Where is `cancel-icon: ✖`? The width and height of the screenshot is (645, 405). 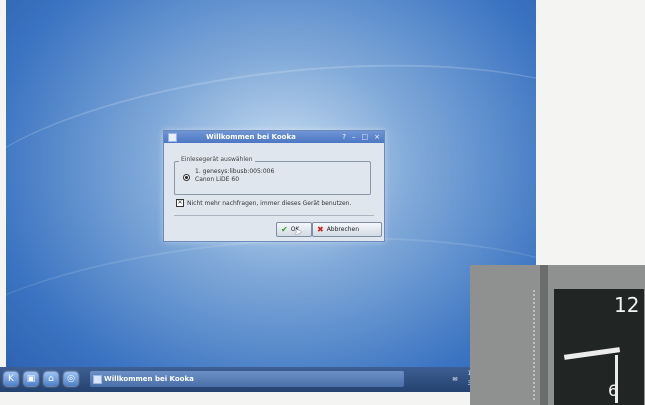
cancel-icon: ✖ is located at coordinates (320, 229).